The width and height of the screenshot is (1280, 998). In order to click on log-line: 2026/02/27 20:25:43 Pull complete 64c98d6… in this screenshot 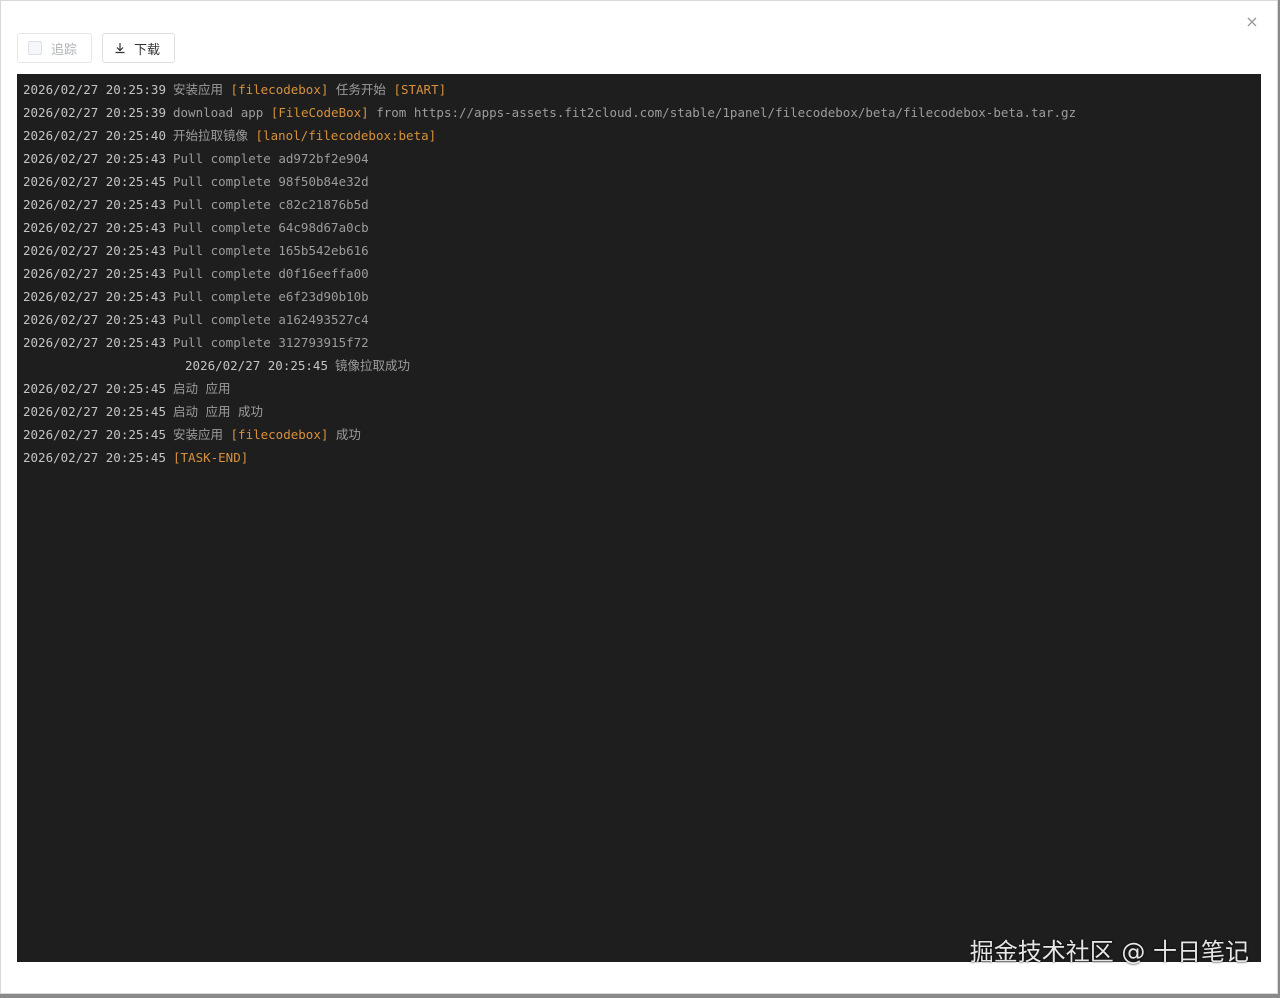, I will do `click(642, 227)`.